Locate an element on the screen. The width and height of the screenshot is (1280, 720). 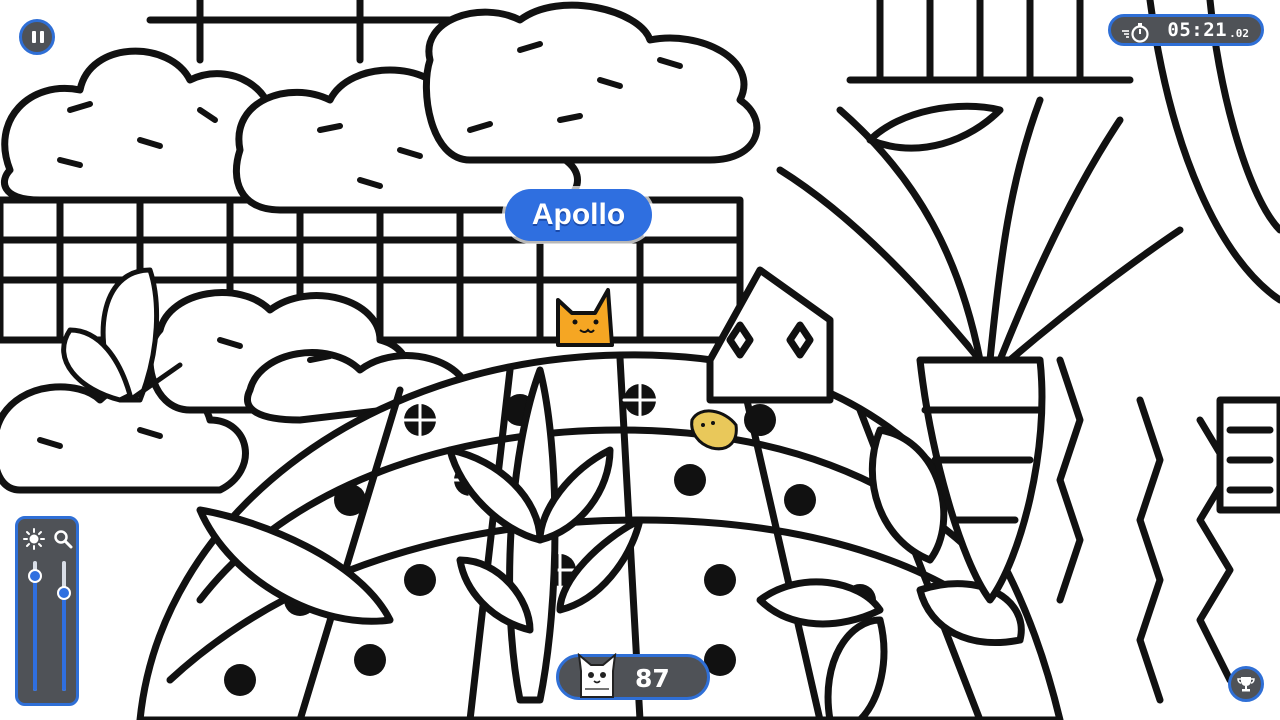
brightness-slider-fill is located at coordinates (35, 633).